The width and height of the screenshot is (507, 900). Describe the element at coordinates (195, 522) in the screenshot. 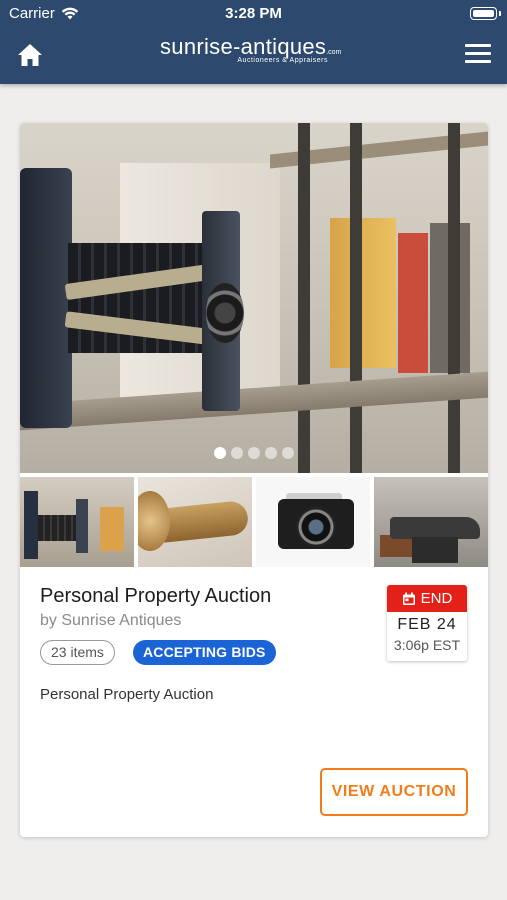

I see `thumbnail-brass-horn` at that location.